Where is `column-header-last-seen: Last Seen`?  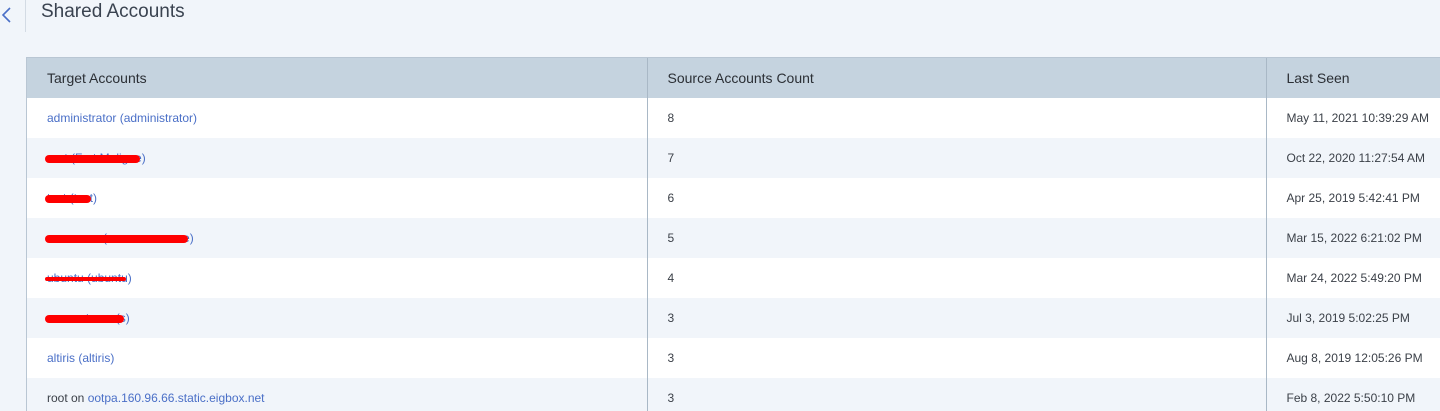
column-header-last-seen: Last Seen is located at coordinates (1353, 78).